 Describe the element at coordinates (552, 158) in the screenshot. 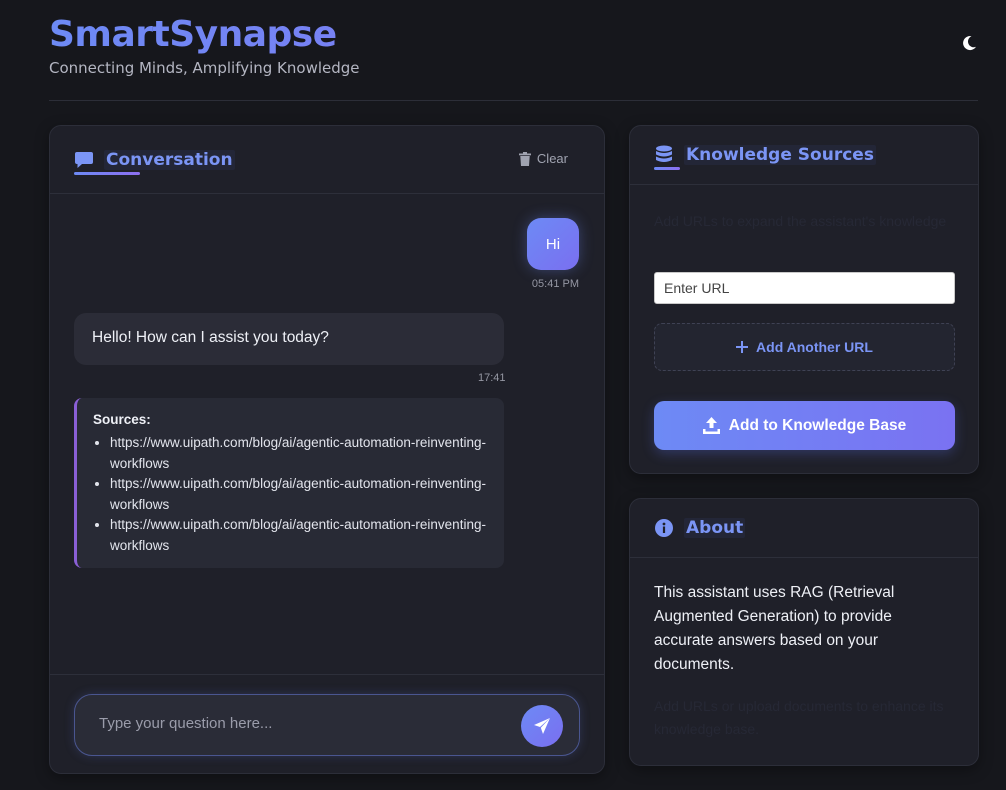

I see `clear-button-label: Clear` at that location.